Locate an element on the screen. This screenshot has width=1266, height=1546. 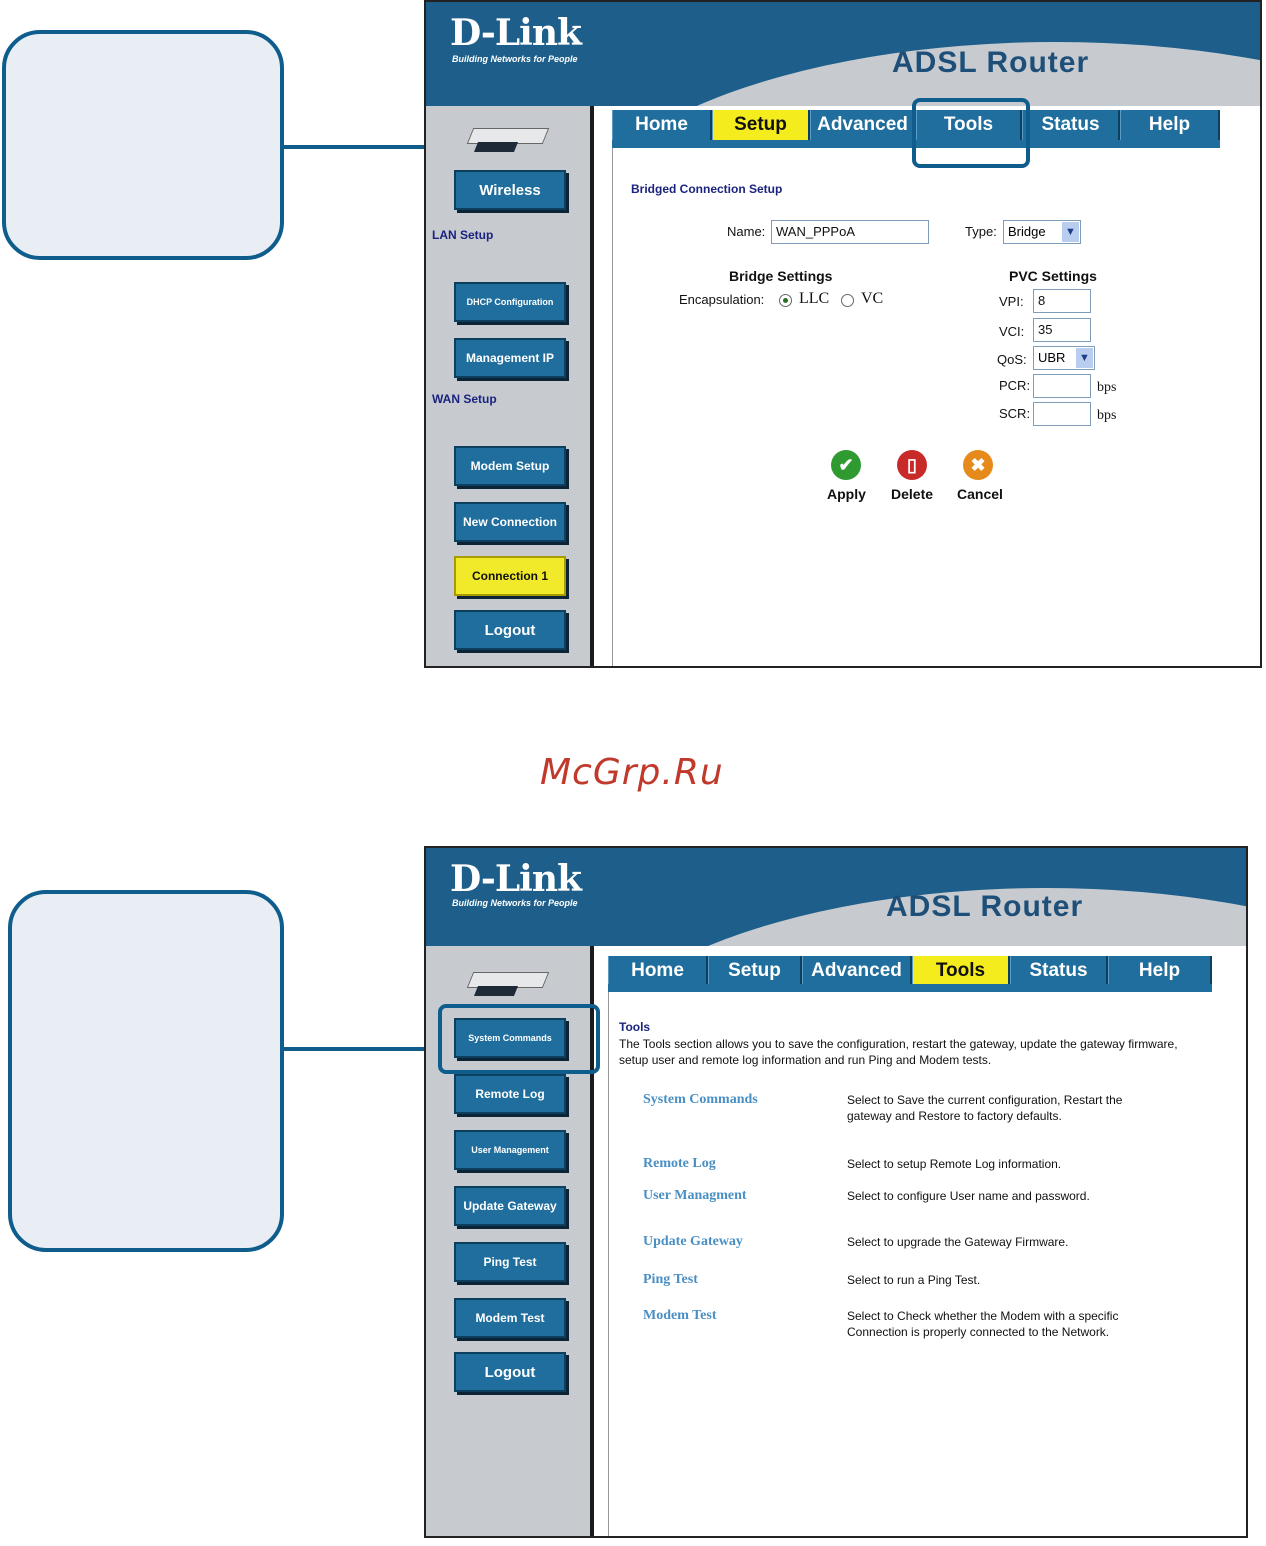
delete-label: Delete is located at coordinates (912, 494).